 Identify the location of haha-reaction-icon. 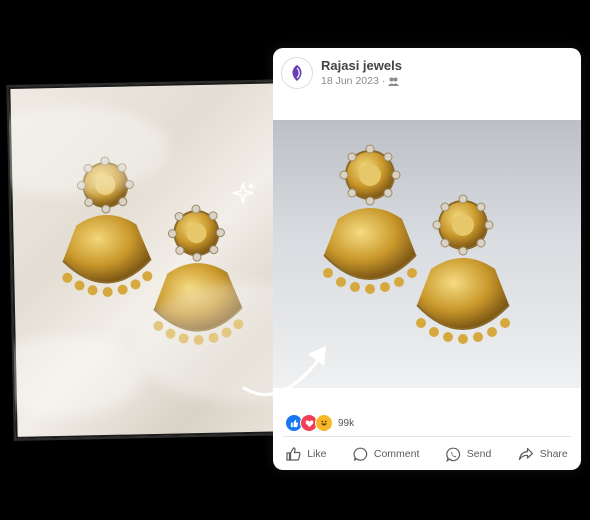
(324, 423).